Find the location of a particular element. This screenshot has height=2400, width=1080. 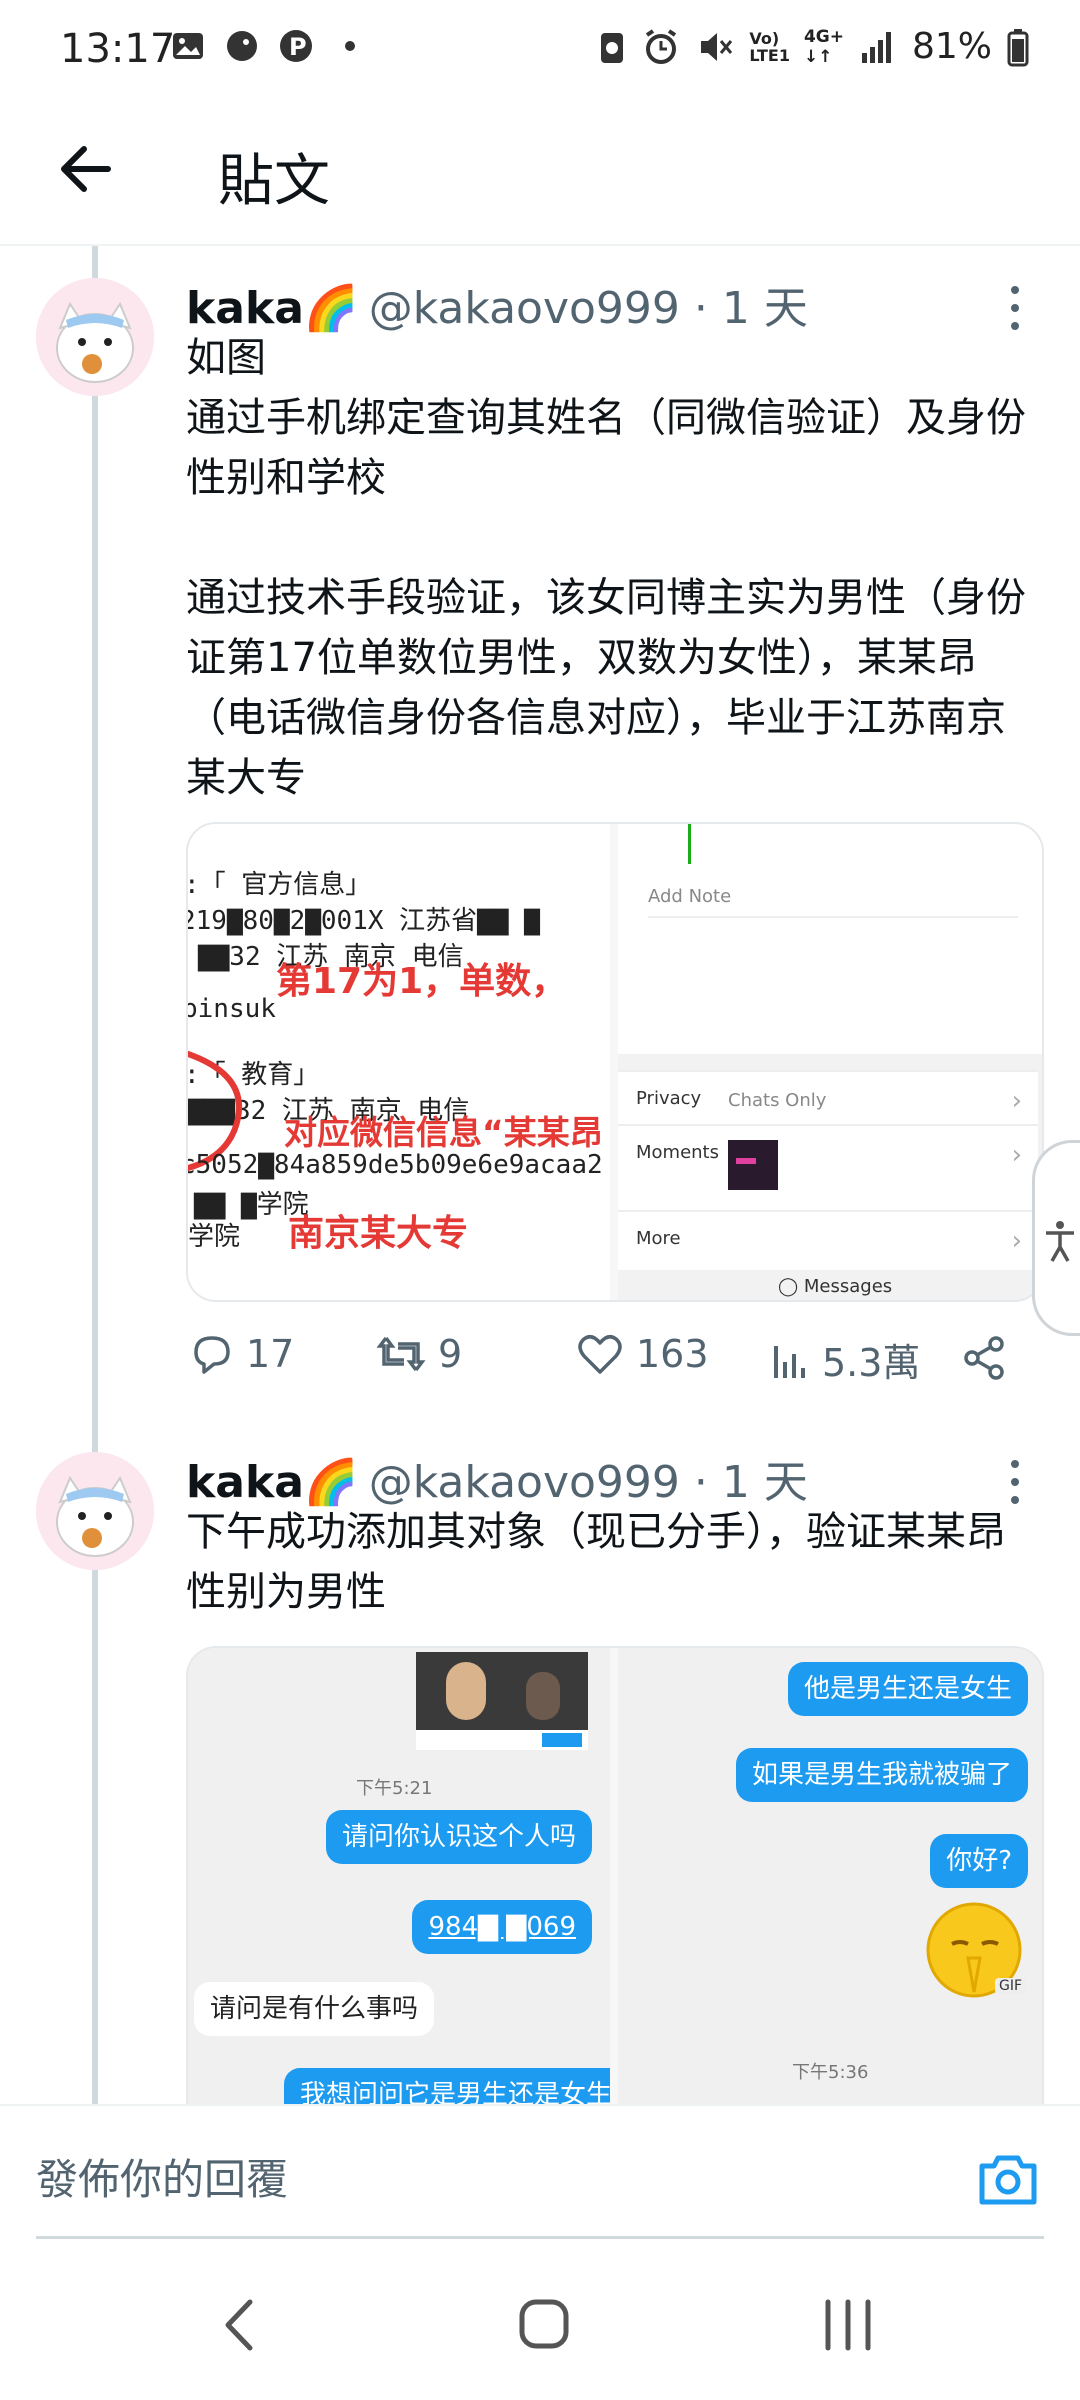

nav-recents-icon is located at coordinates (848, 2325).